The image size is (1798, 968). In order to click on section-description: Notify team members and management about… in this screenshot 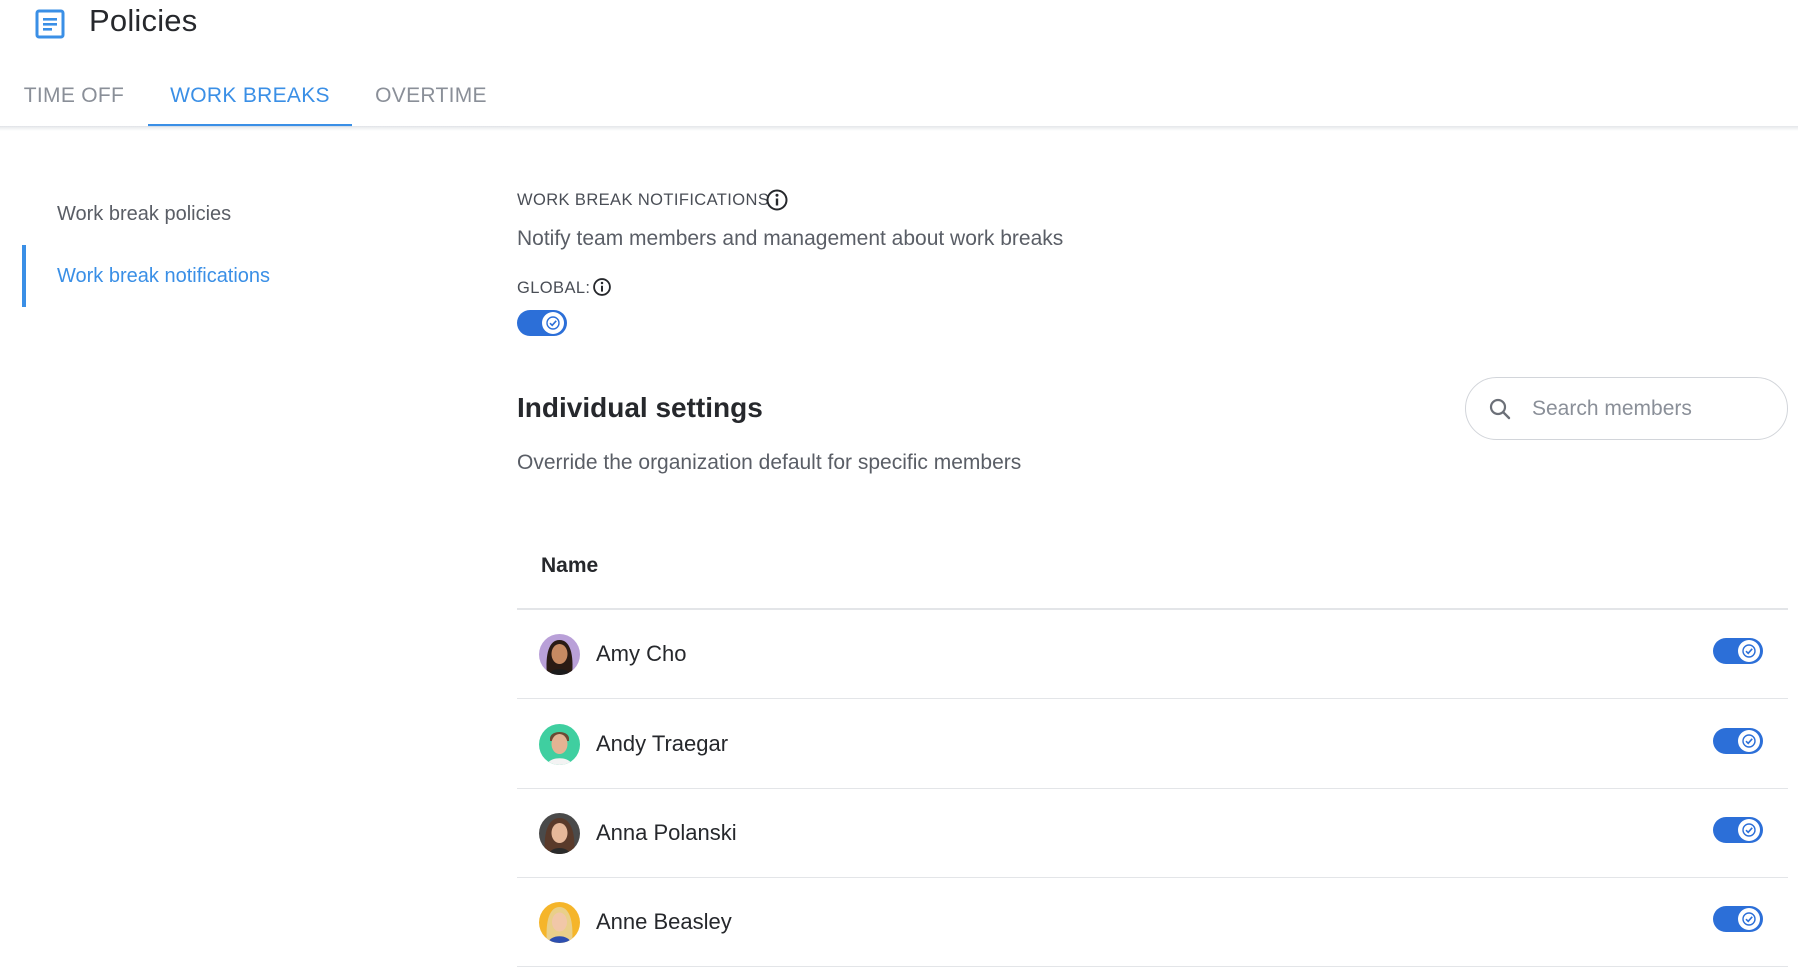, I will do `click(790, 238)`.